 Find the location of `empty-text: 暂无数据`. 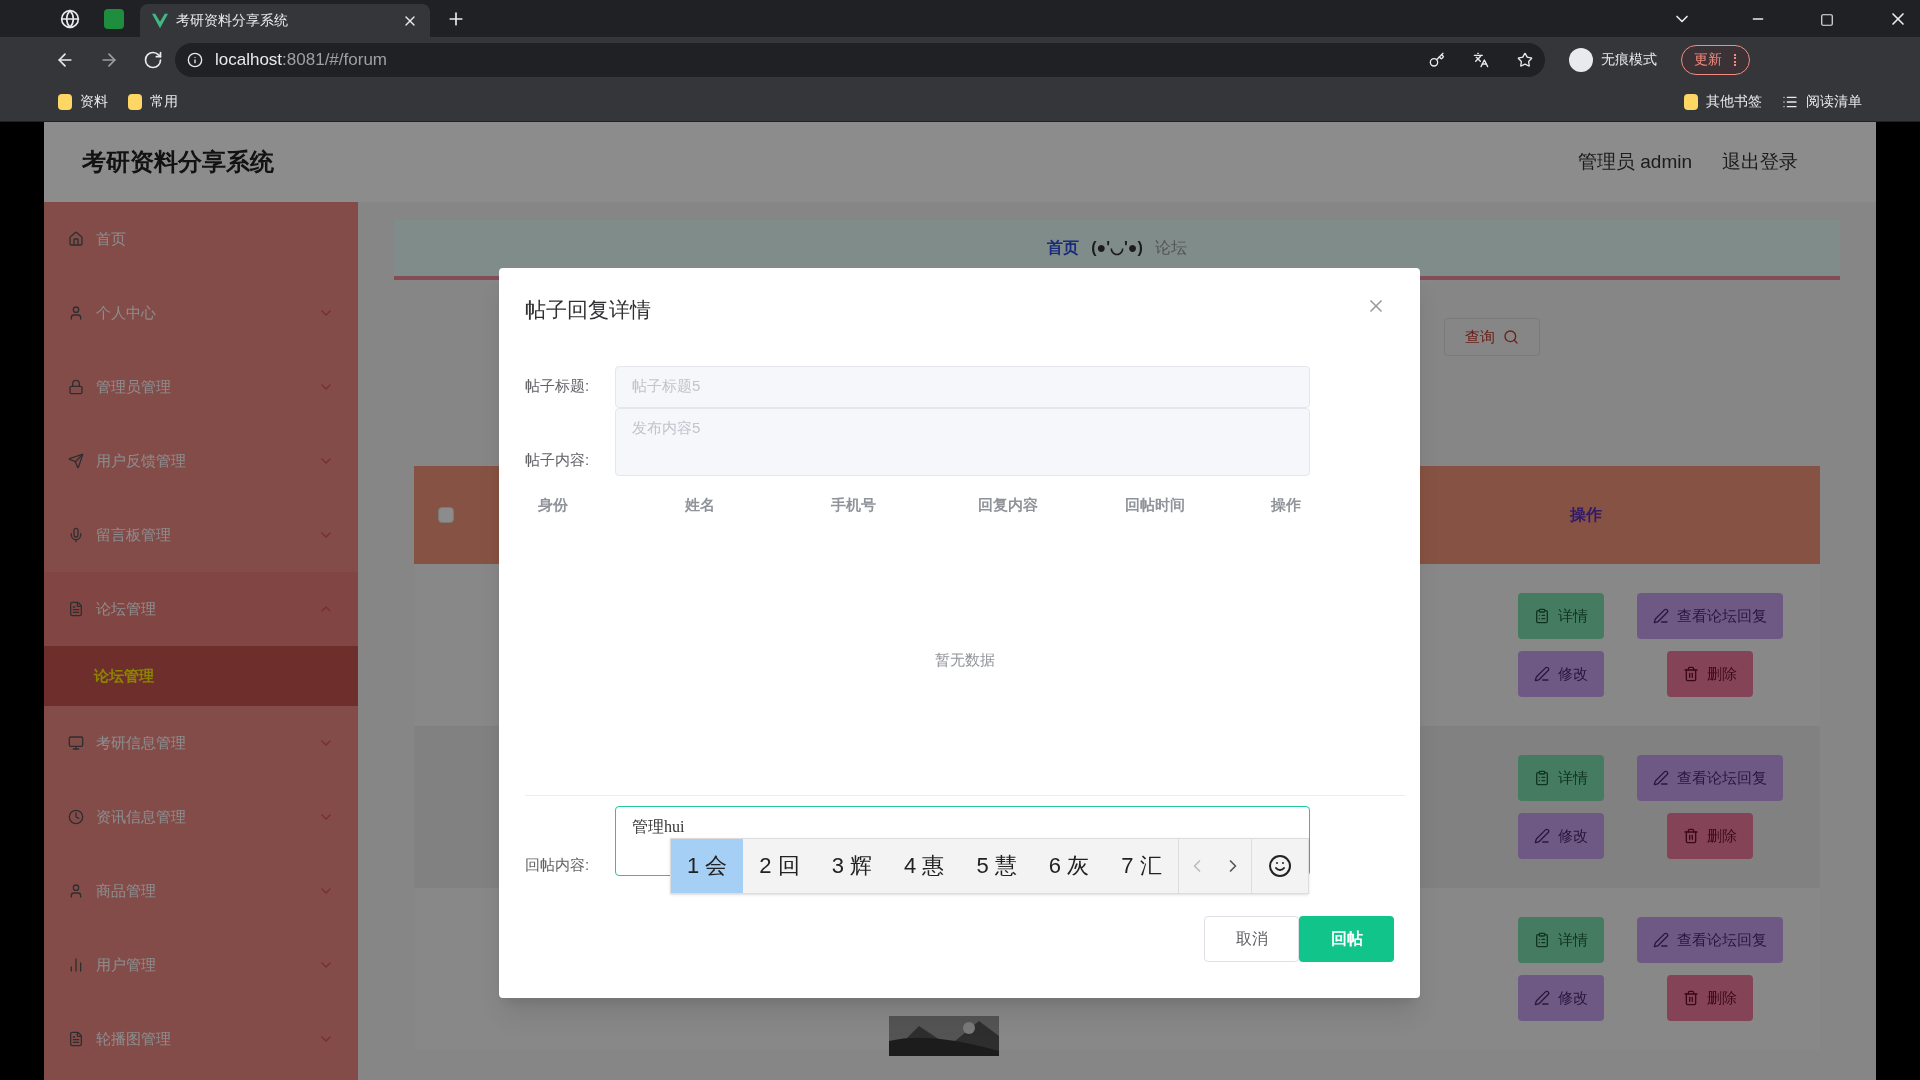

empty-text: 暂无数据 is located at coordinates (965, 659).